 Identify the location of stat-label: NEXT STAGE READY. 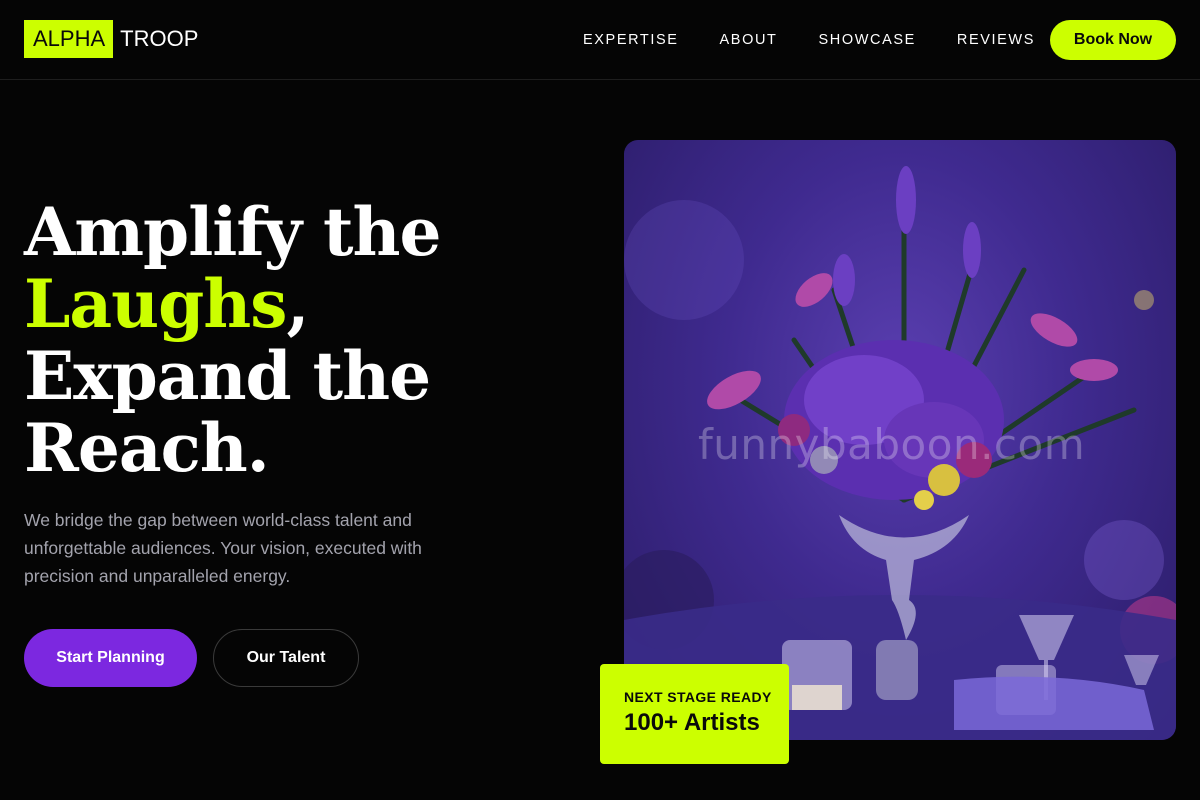
(698, 697).